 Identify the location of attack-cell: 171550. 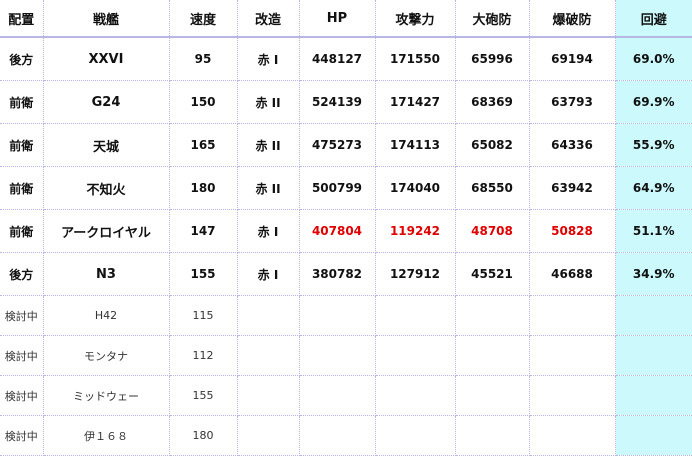
(415, 58).